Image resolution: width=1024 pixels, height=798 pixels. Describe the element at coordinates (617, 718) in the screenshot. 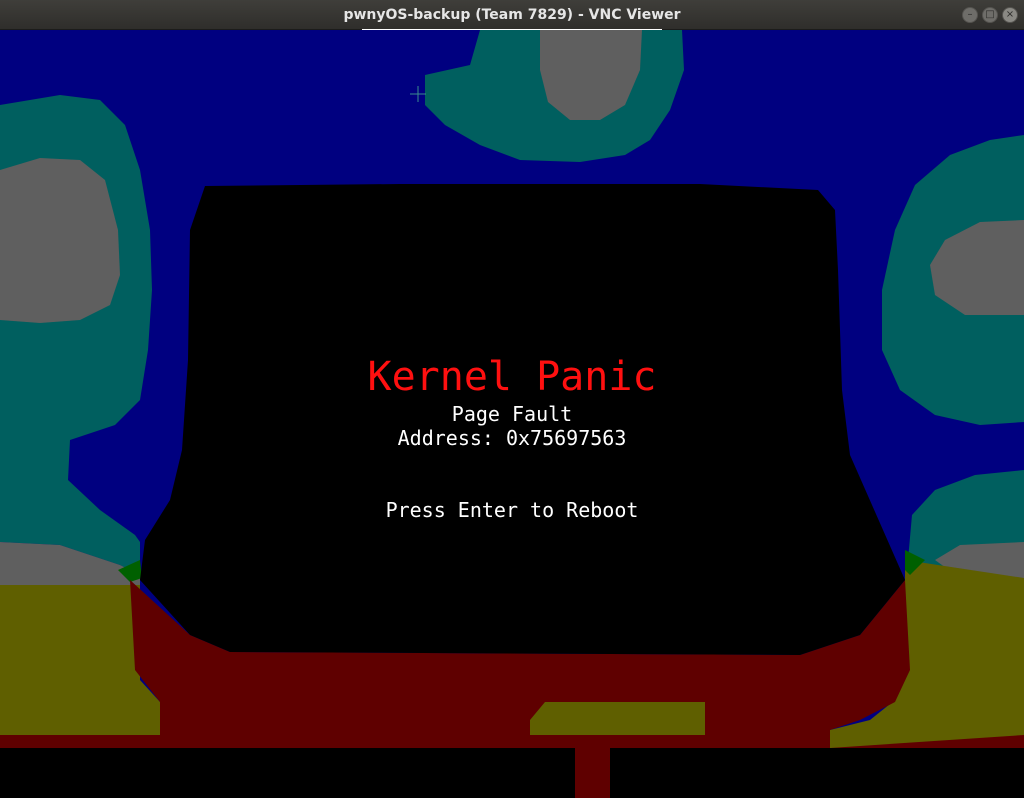

I see `olive-patch-center` at that location.